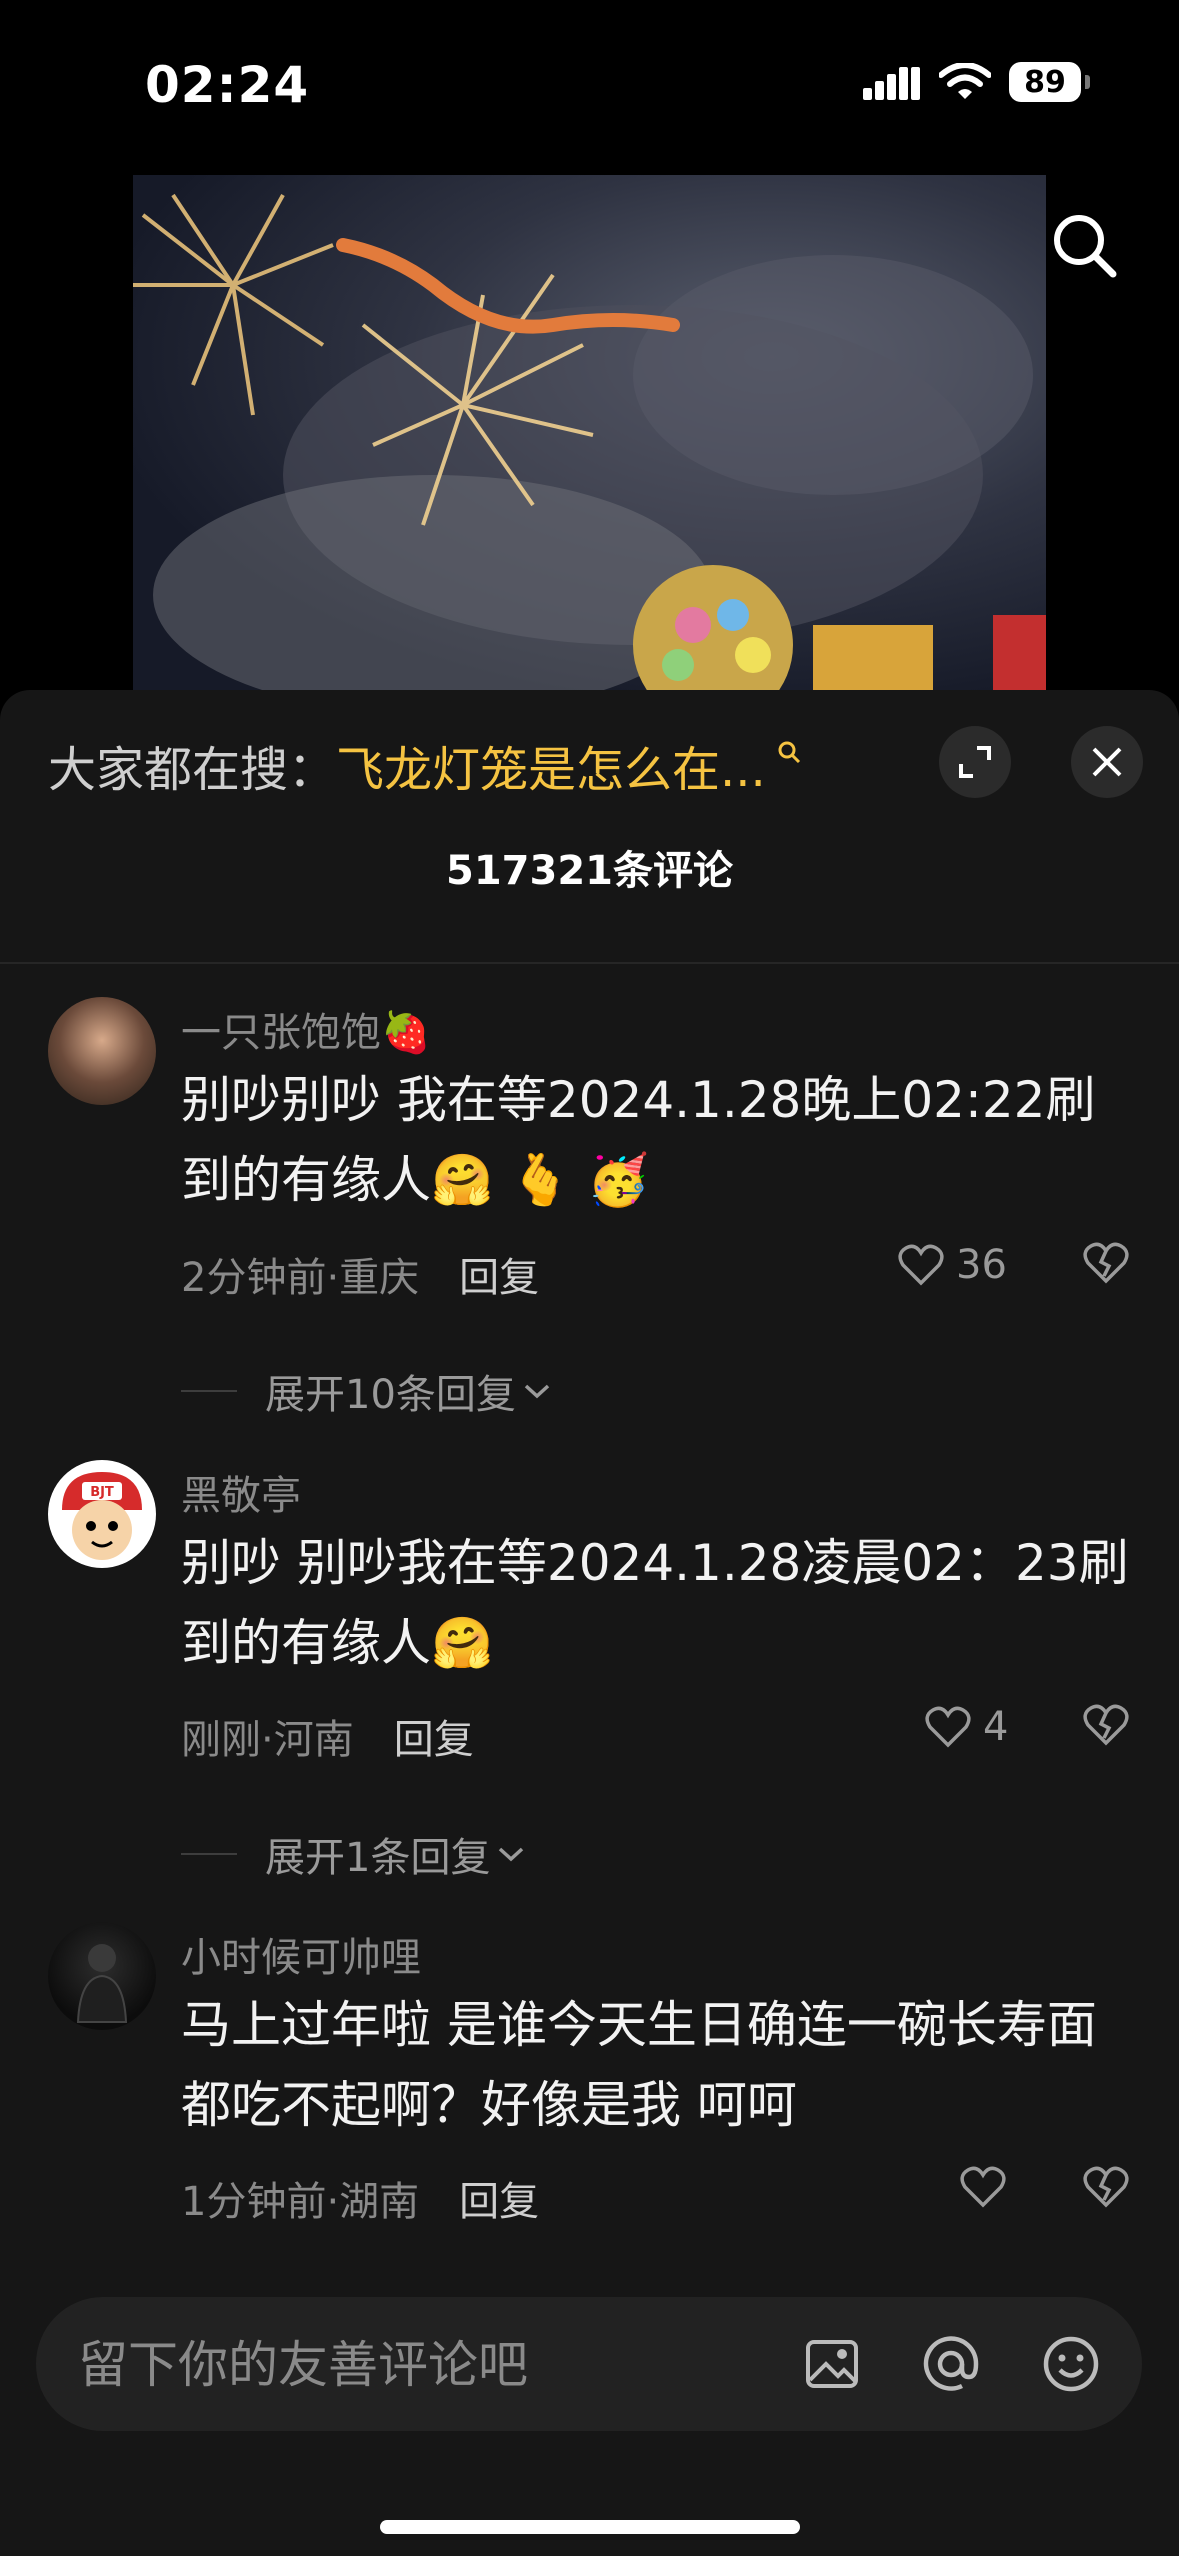 The height and width of the screenshot is (2556, 1179). What do you see at coordinates (300, 2202) in the screenshot?
I see `comment-time-location: 1分钟前·湖南` at bounding box center [300, 2202].